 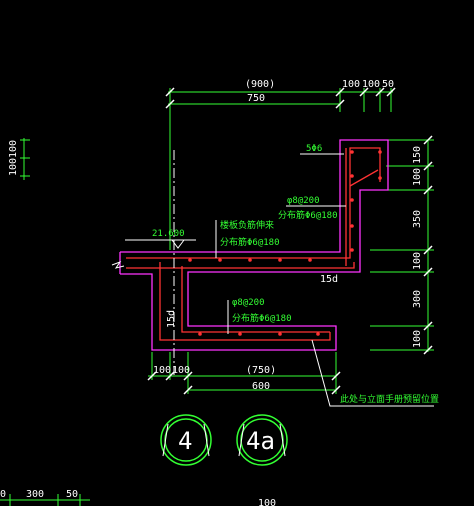 I want to click on top-dim-overall: (900), so click(x=260, y=84).